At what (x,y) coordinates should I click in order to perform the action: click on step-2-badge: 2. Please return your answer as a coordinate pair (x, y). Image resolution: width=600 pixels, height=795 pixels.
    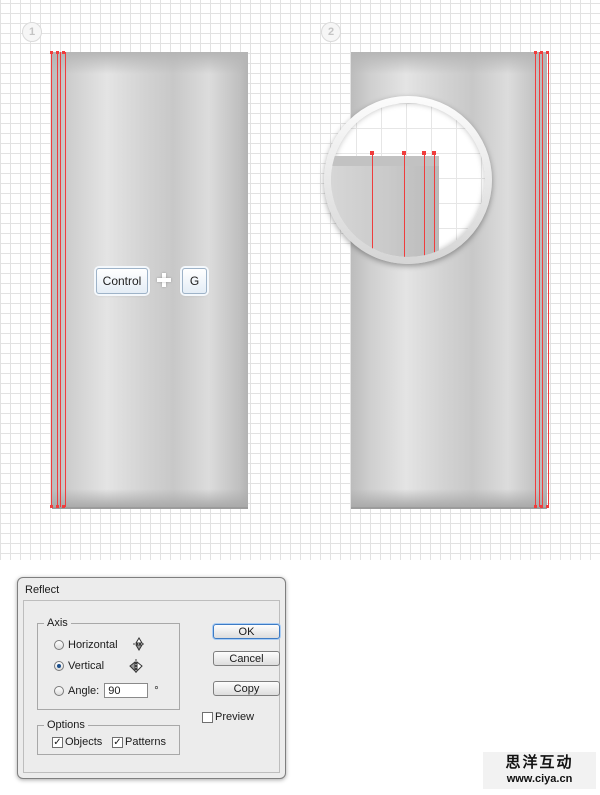
    Looking at the image, I should click on (331, 32).